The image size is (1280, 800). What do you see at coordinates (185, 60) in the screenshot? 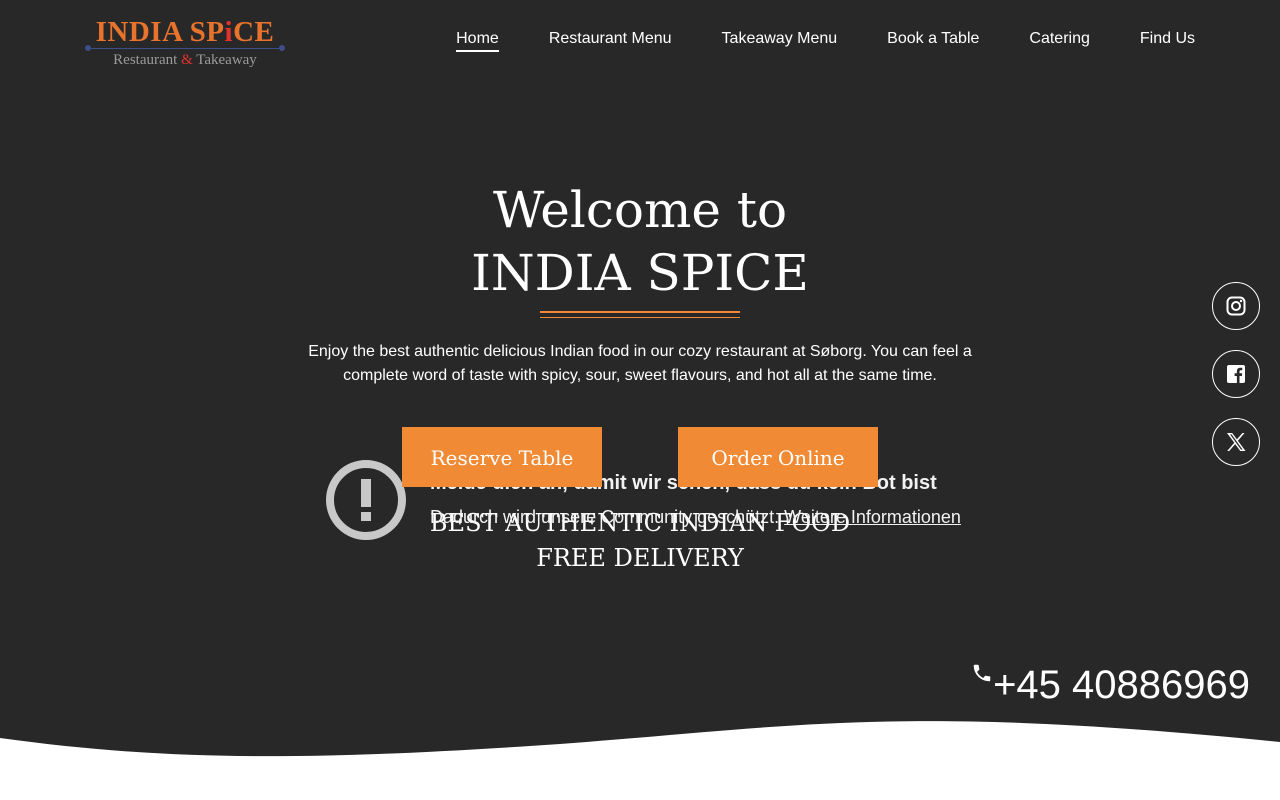
I see `logo-subtitle: Restaurant & Takeaway` at bounding box center [185, 60].